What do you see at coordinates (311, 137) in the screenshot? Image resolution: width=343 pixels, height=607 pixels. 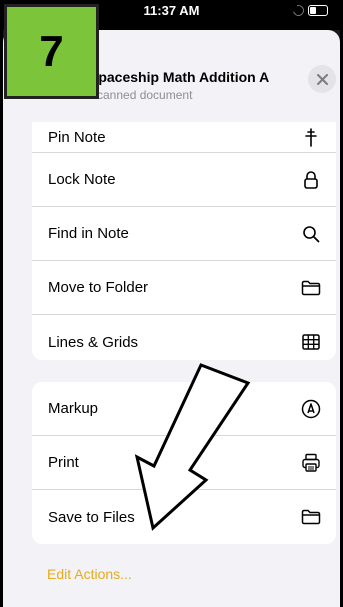 I see `pin-icon` at bounding box center [311, 137].